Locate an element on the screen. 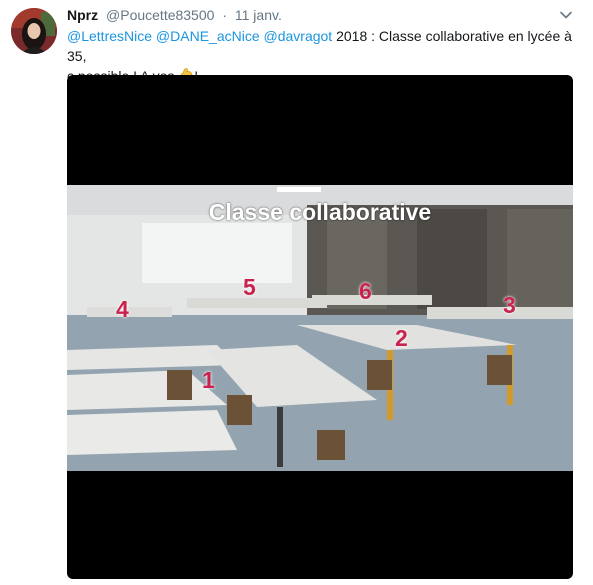 This screenshot has width=593, height=585. table-number-5: 5 is located at coordinates (249, 287).